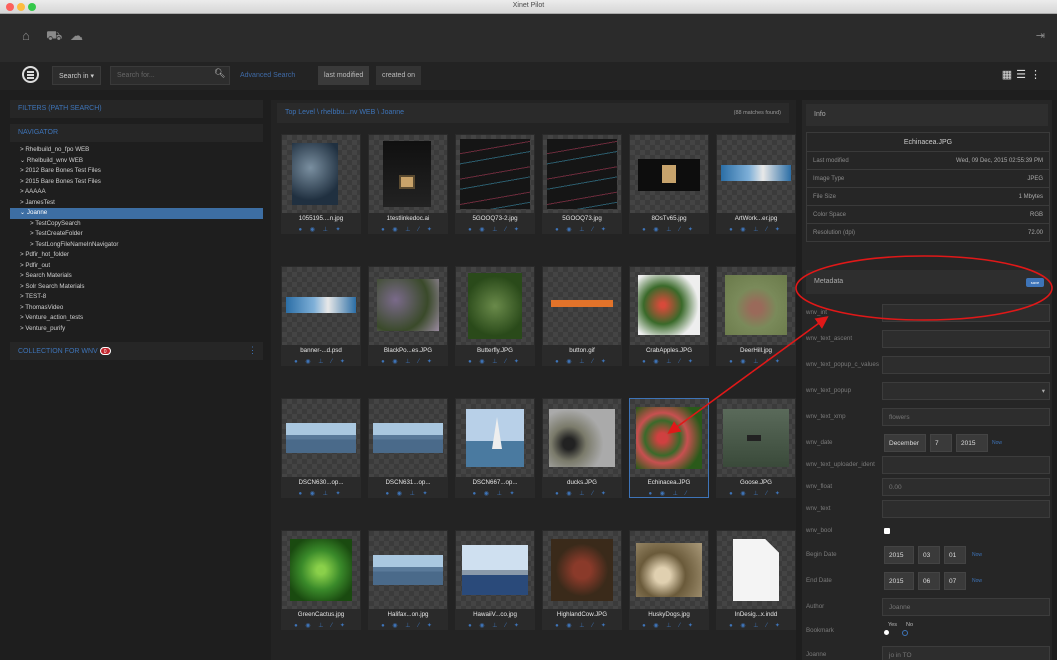 This screenshot has width=1057, height=660. What do you see at coordinates (955, 555) in the screenshot?
I see `begin-day-select: 01` at bounding box center [955, 555].